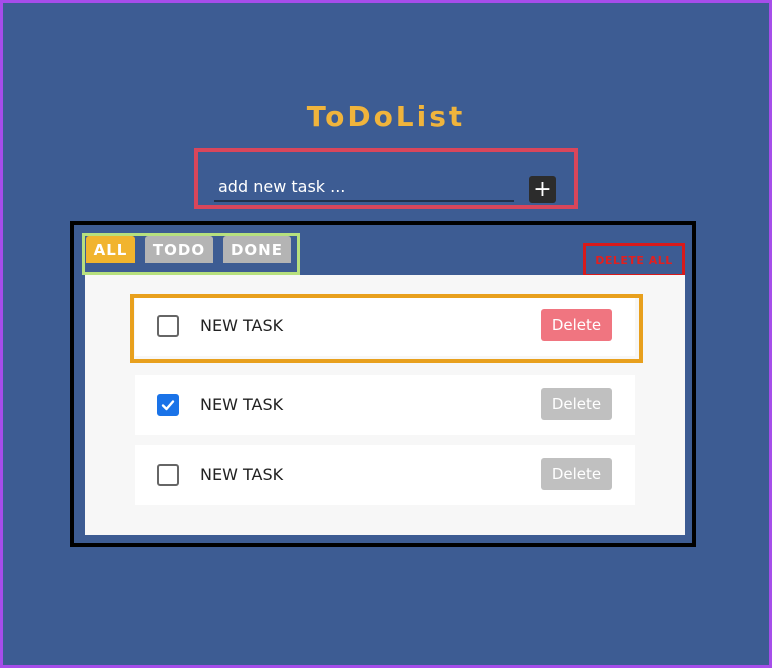 This screenshot has height=668, width=772. Describe the element at coordinates (634, 260) in the screenshot. I see `delete-all-button: DELETE ALL` at that location.